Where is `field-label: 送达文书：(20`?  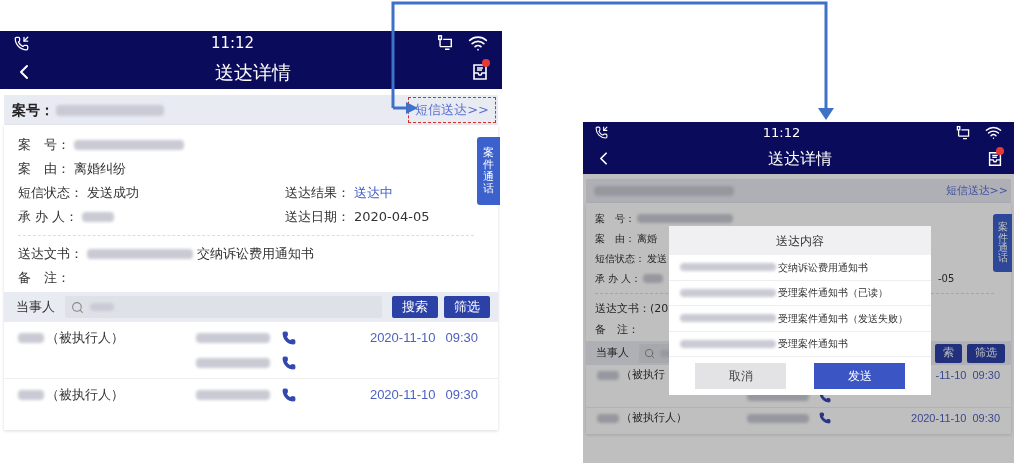
field-label: 送达文书：(20 is located at coordinates (632, 309).